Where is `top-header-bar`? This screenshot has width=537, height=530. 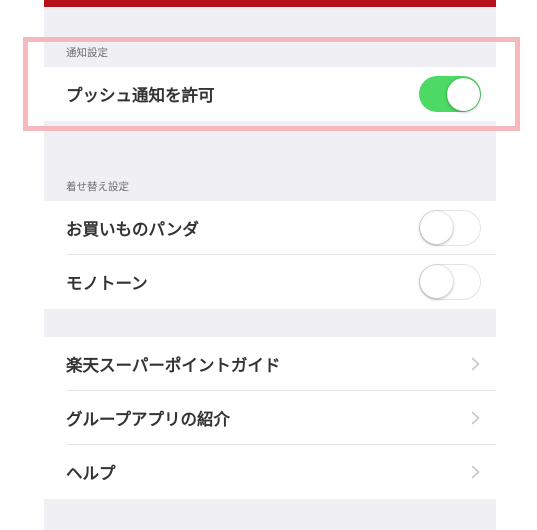
top-header-bar is located at coordinates (270, 3).